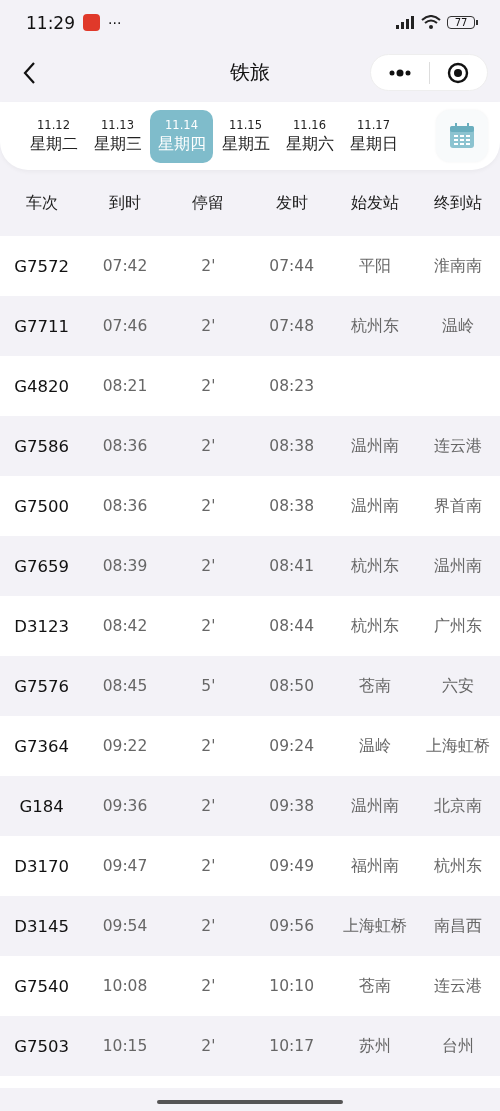 This screenshot has height=1111, width=500. I want to click on date-tab: 11.15 星期五, so click(245, 136).